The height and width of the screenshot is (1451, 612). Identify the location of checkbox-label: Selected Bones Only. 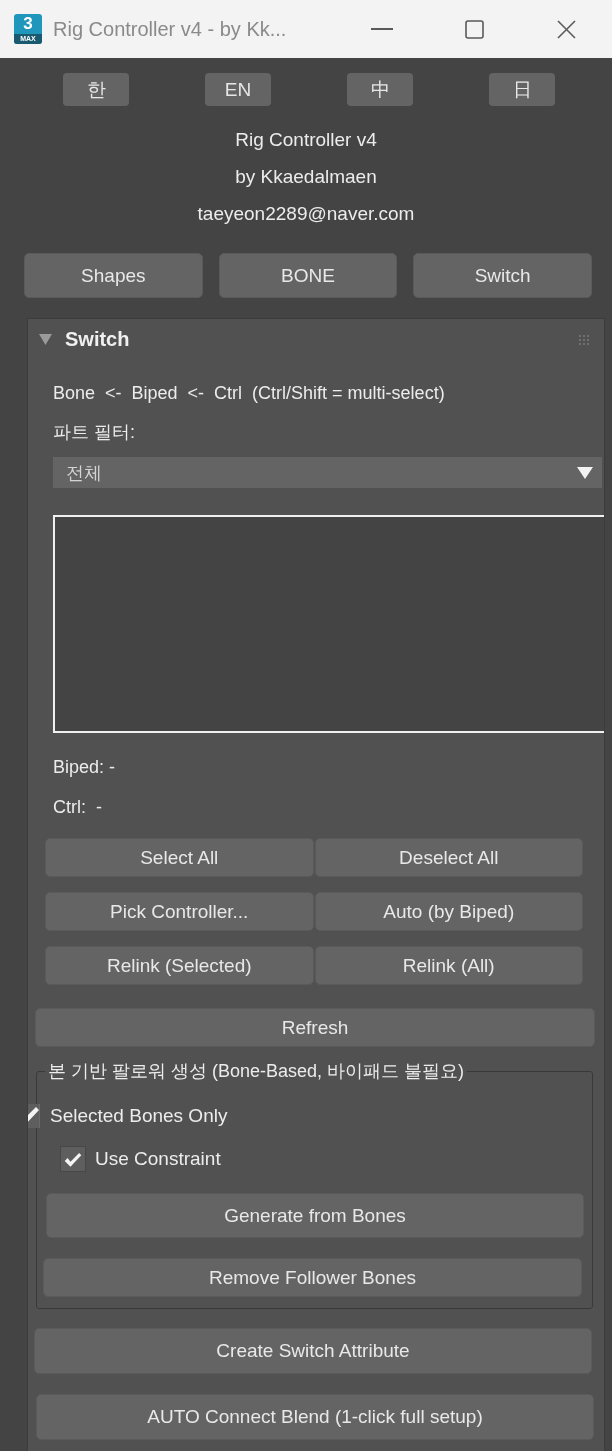
(139, 1116).